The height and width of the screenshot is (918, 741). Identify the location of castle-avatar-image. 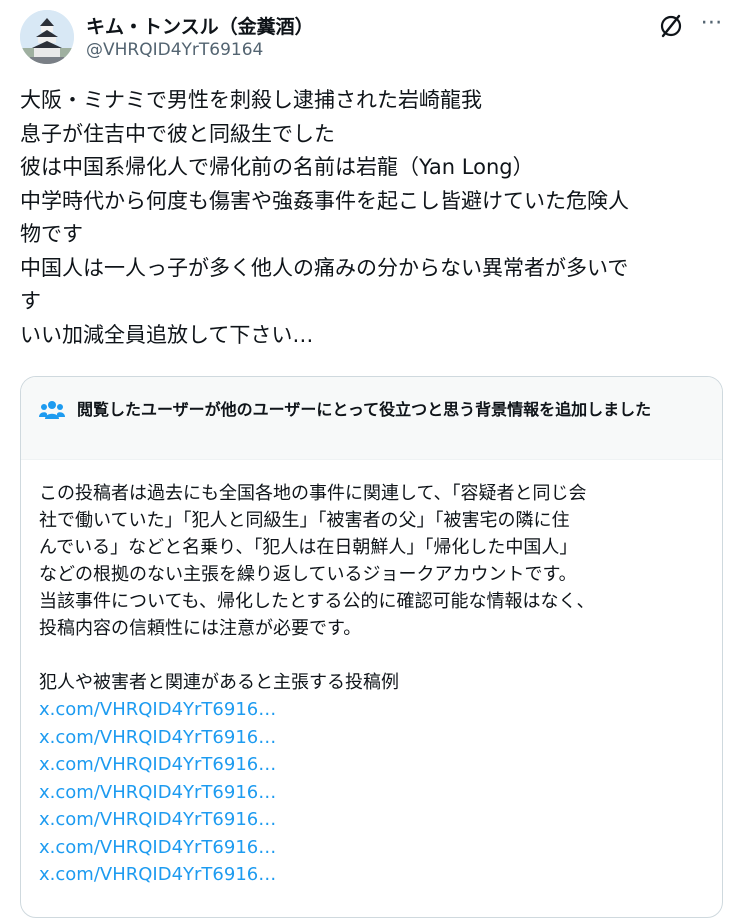
(47, 37).